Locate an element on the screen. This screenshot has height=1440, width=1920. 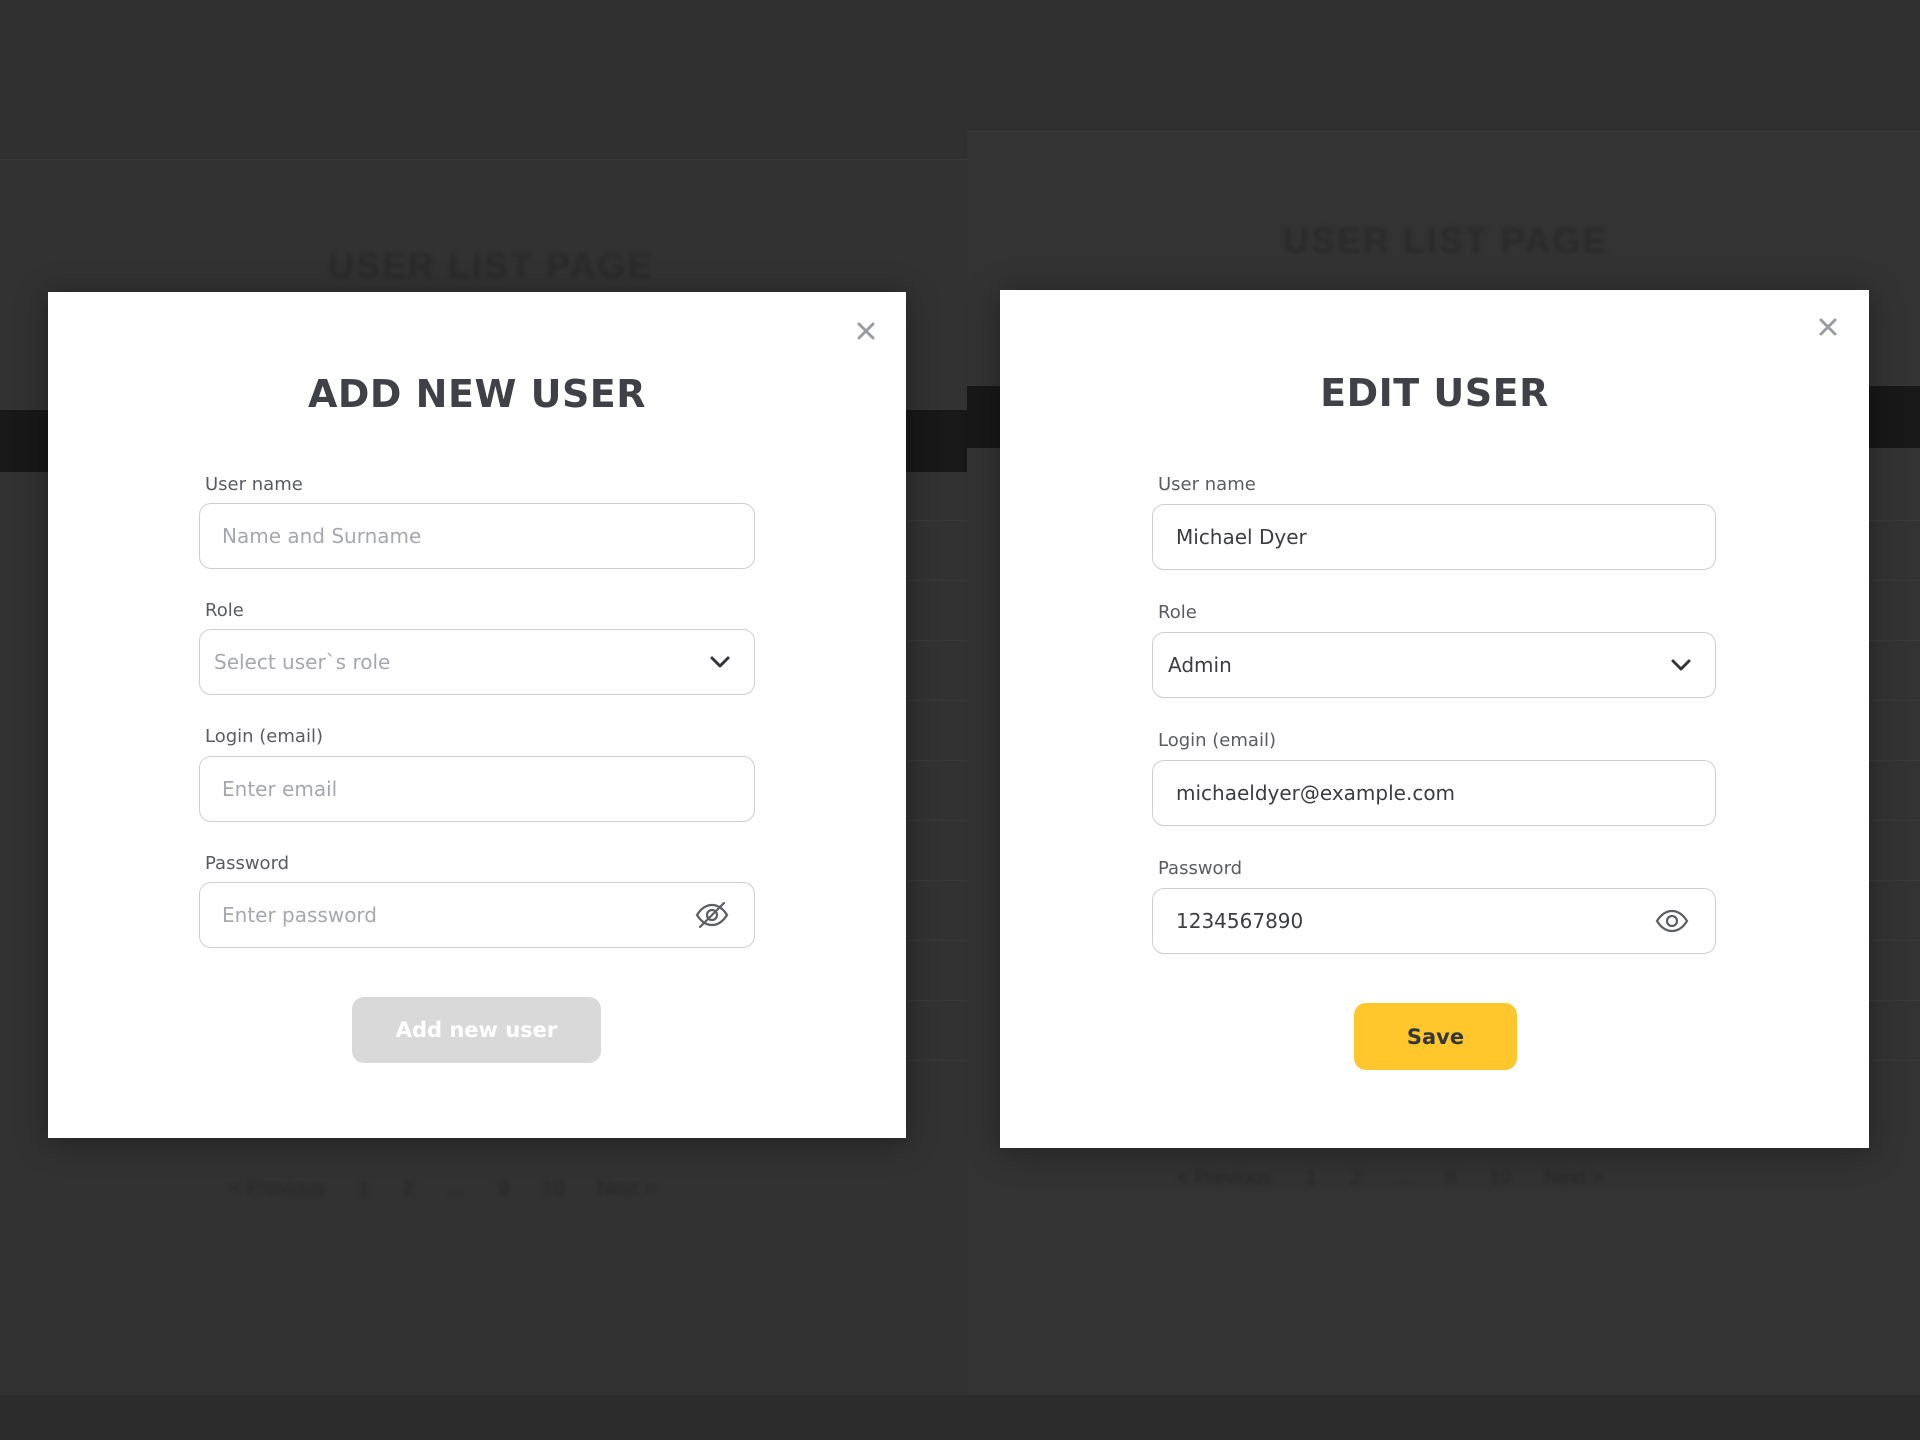
eye-icon is located at coordinates (1672, 921).